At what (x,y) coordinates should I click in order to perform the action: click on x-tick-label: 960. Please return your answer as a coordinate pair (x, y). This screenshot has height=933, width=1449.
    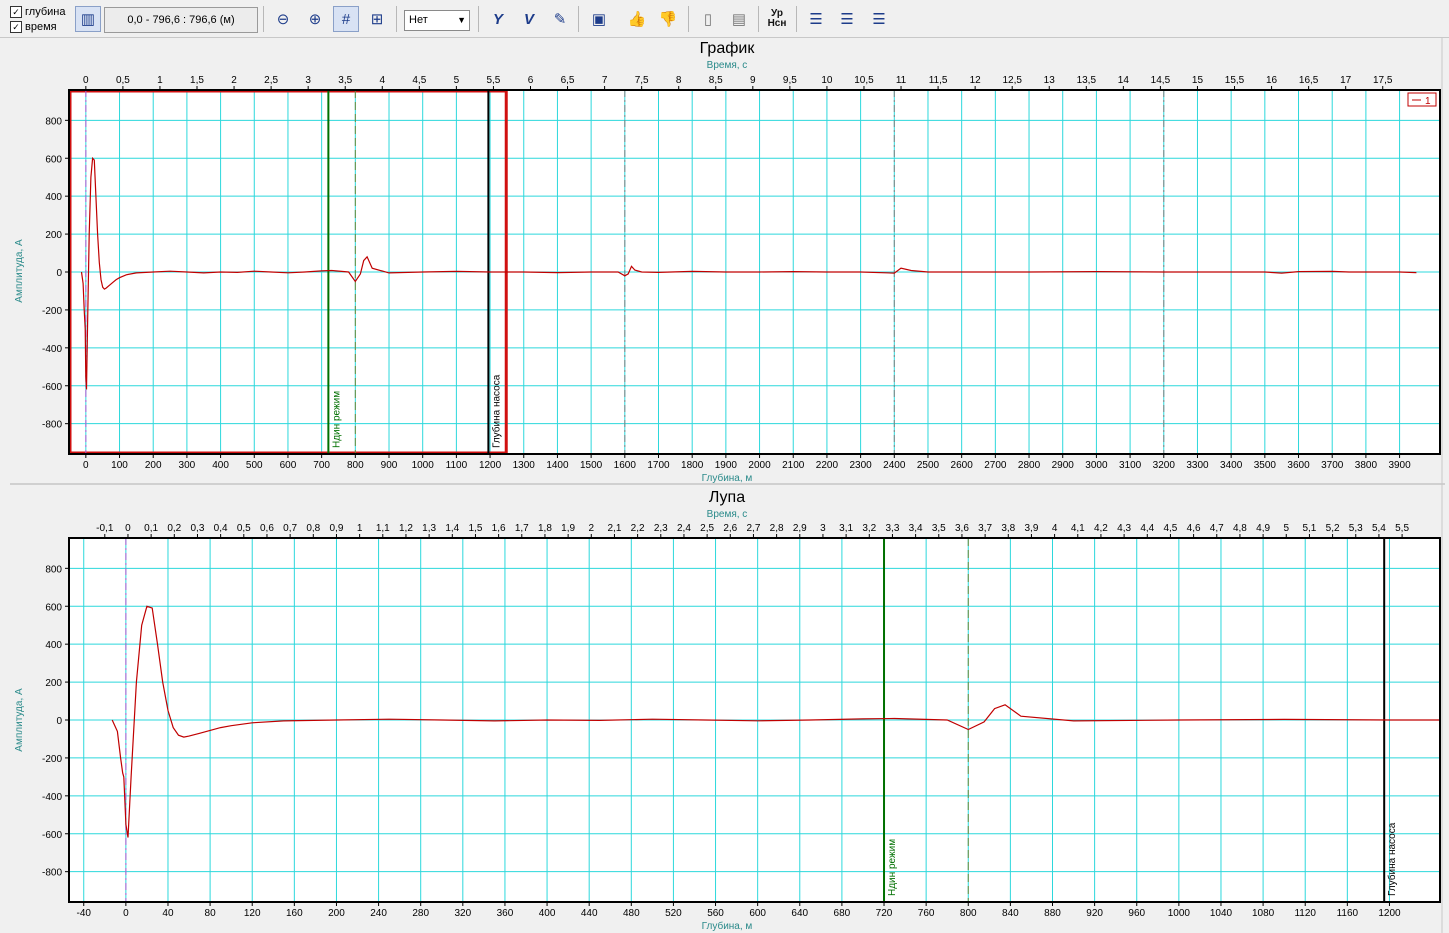
    Looking at the image, I should click on (1136, 913).